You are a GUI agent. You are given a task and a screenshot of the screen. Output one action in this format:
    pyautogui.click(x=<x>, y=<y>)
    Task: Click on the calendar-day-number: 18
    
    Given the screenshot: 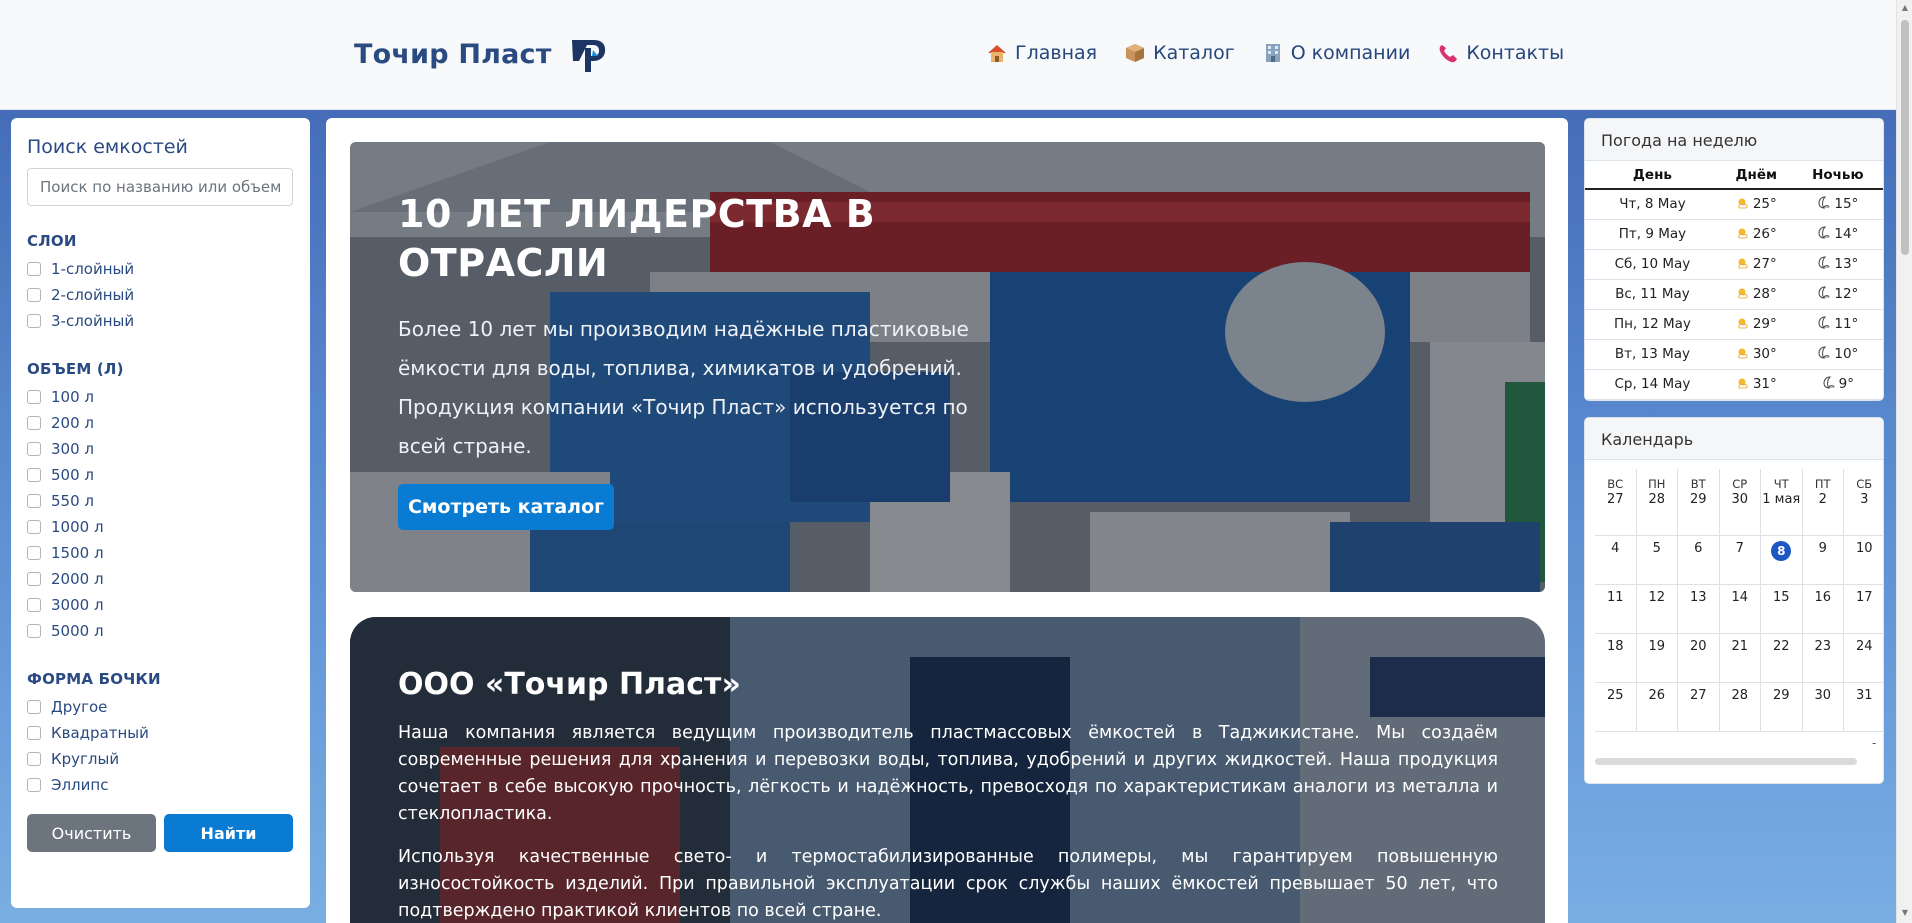 What is the action you would take?
    pyautogui.click(x=1615, y=646)
    